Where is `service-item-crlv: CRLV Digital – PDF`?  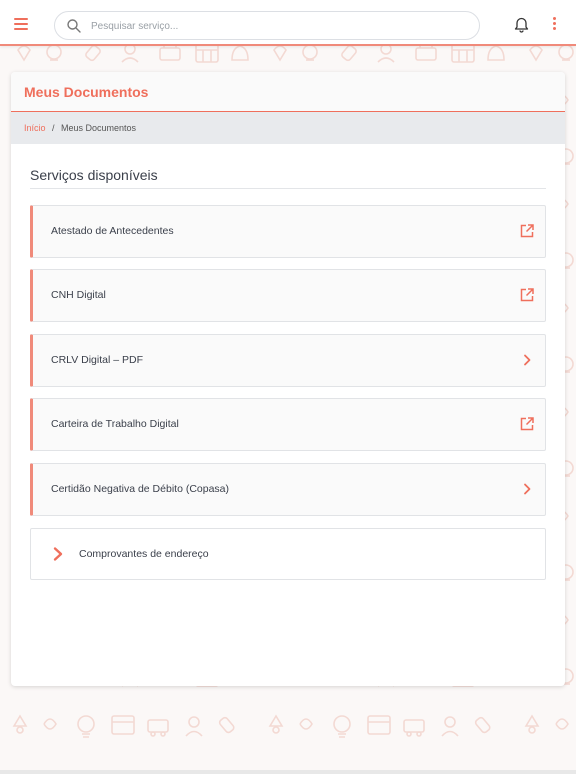 service-item-crlv: CRLV Digital – PDF is located at coordinates (288, 360).